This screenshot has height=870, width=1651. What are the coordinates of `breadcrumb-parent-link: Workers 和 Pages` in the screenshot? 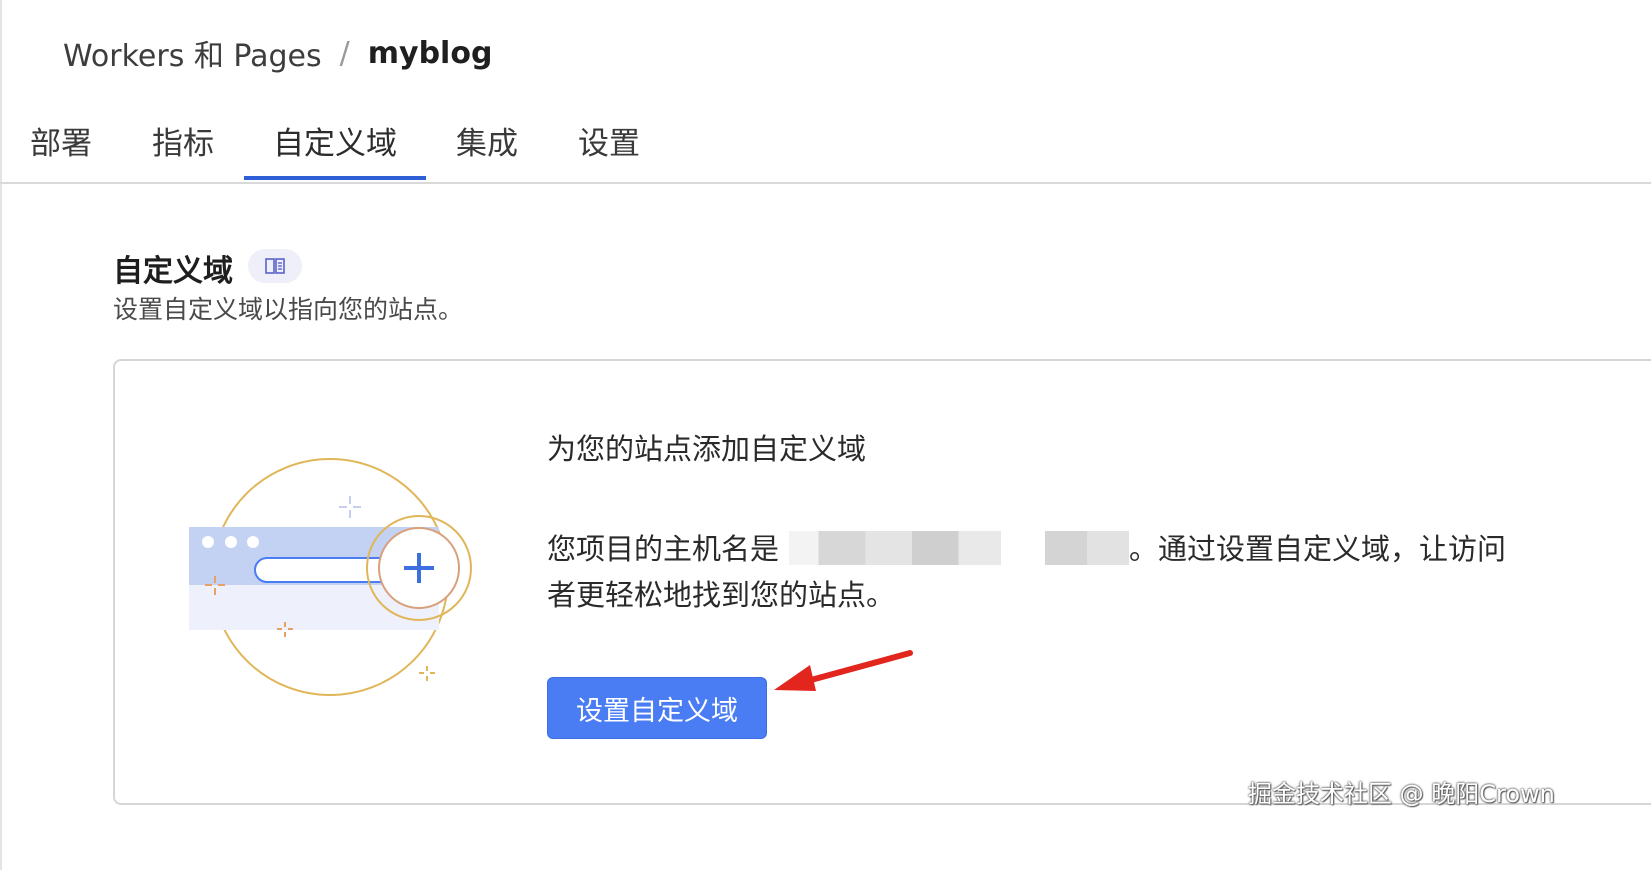 It's located at (192, 53).